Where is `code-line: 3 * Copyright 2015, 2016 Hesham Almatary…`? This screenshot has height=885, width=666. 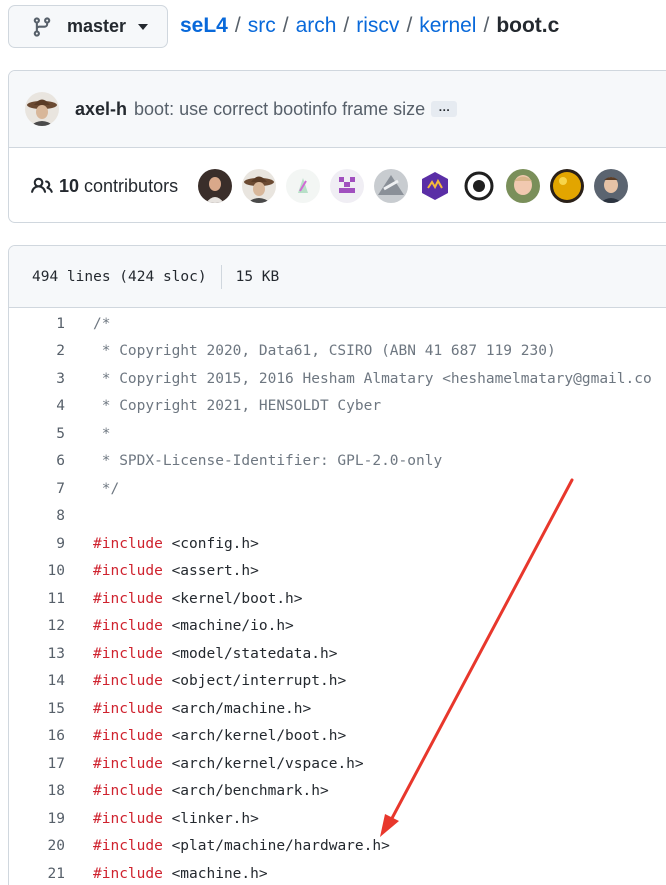 code-line: 3 * Copyright 2015, 2016 Hesham Almatary… is located at coordinates (337, 379).